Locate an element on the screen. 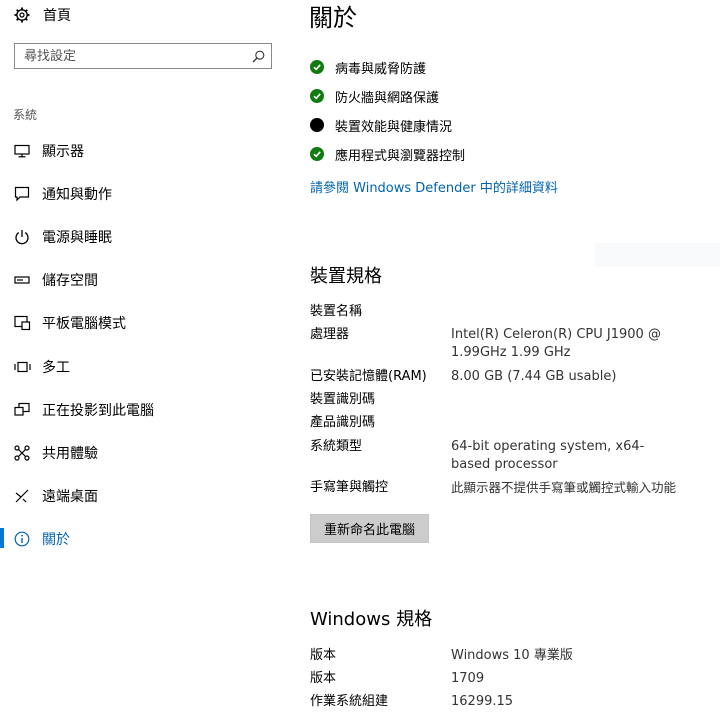 Image resolution: width=720 pixels, height=715 pixels. windows-defender-details-link: 請參閱 Windows Defender 中的詳細資料 is located at coordinates (434, 186).